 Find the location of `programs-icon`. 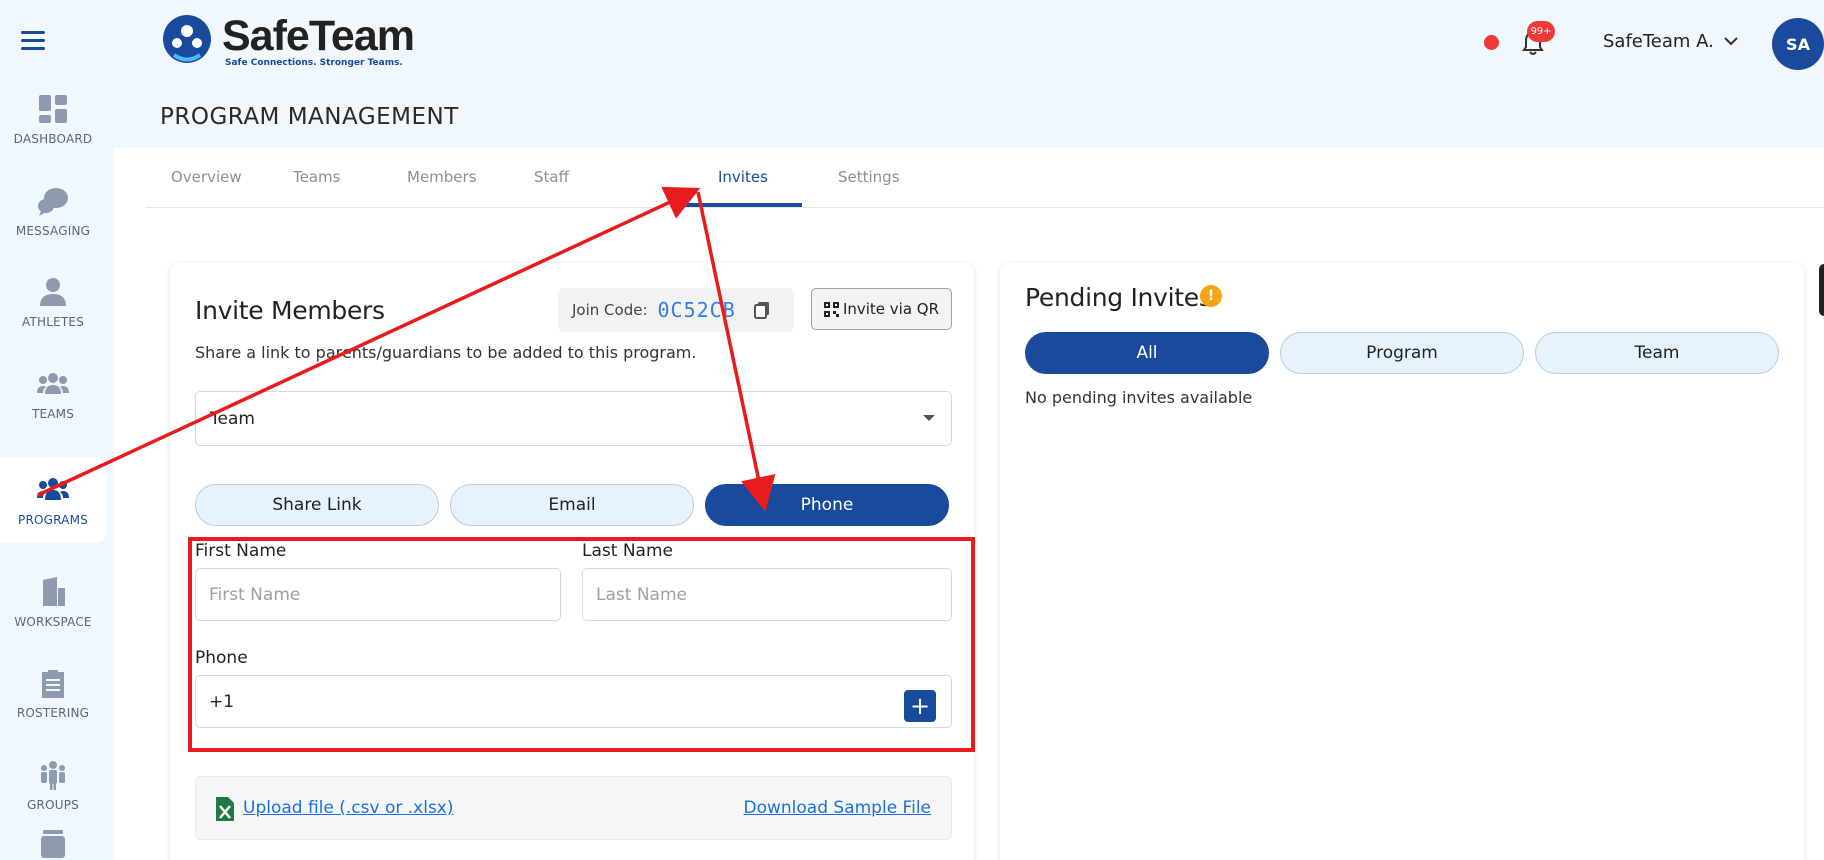

programs-icon is located at coordinates (53, 488).